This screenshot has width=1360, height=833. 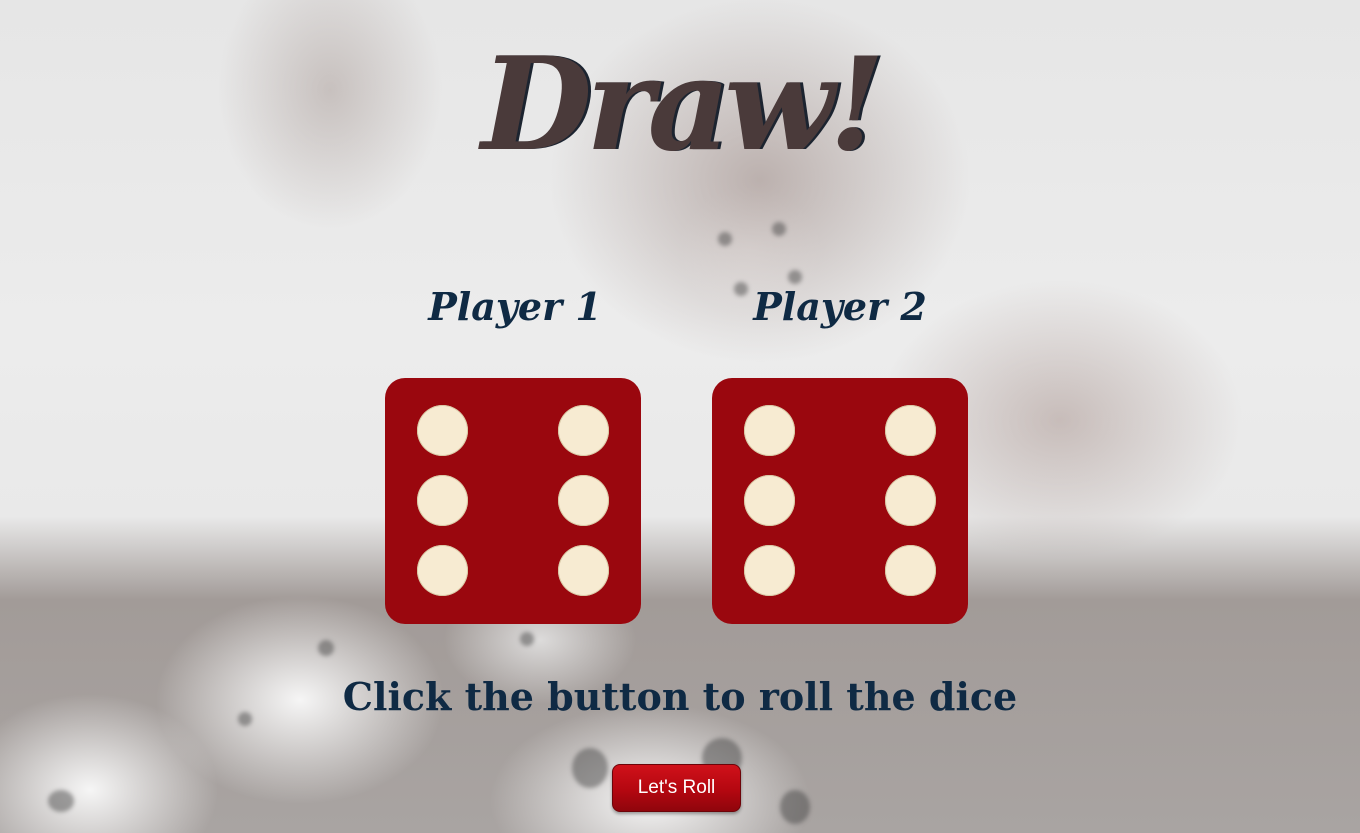 What do you see at coordinates (683, 105) in the screenshot?
I see `page-title: Draw!` at bounding box center [683, 105].